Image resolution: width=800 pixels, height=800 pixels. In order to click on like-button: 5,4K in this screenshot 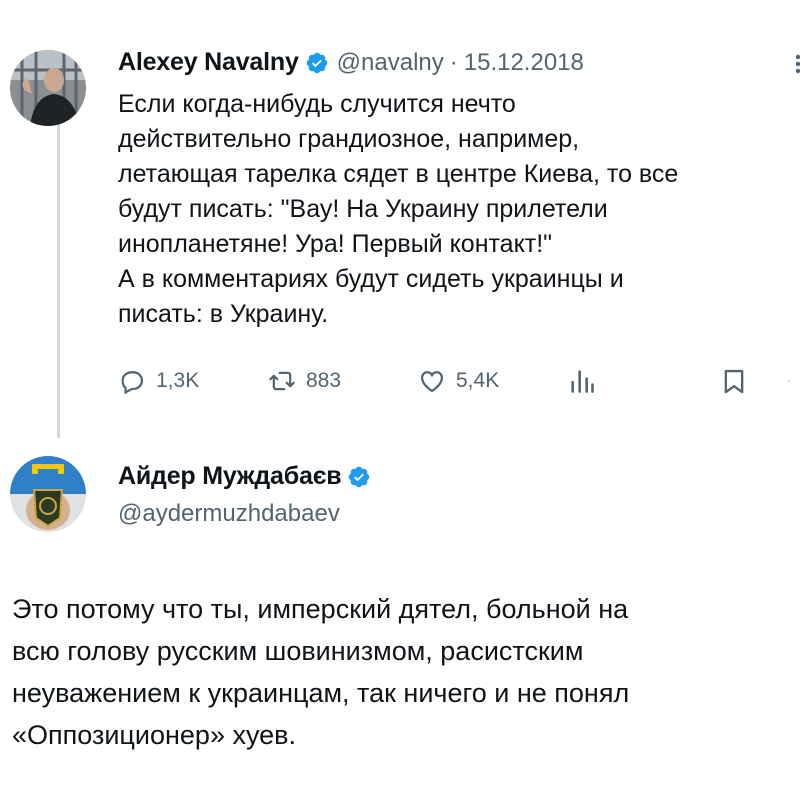, I will do `click(458, 381)`.